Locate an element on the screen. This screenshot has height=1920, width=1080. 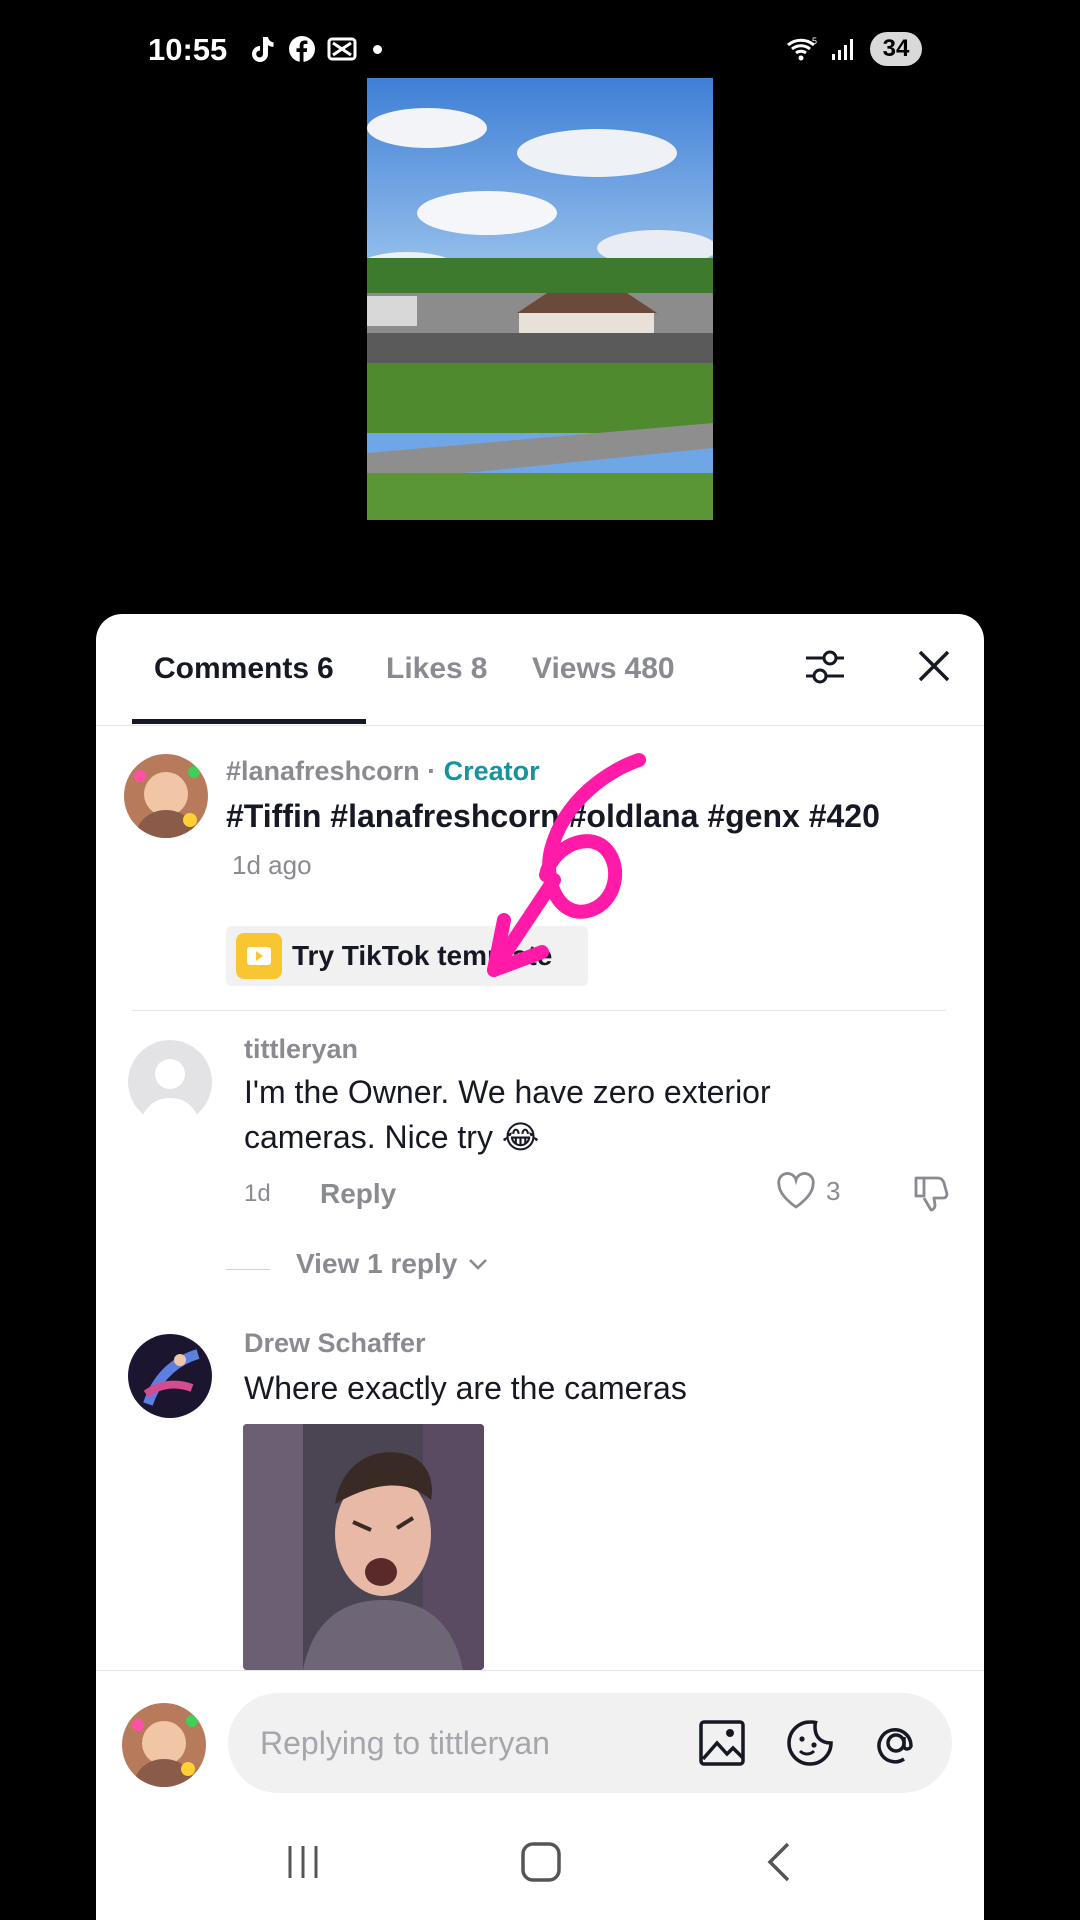
comment-text: Where exactly are the cameras is located at coordinates (465, 1388).